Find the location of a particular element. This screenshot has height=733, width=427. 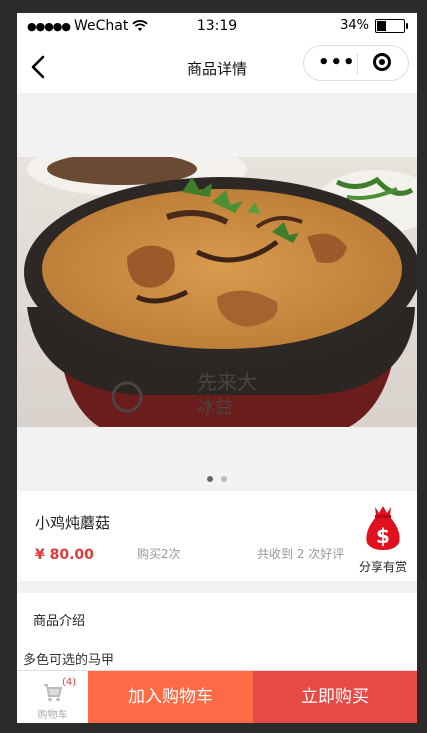

svg-text: 冰益 is located at coordinates (215, 407).